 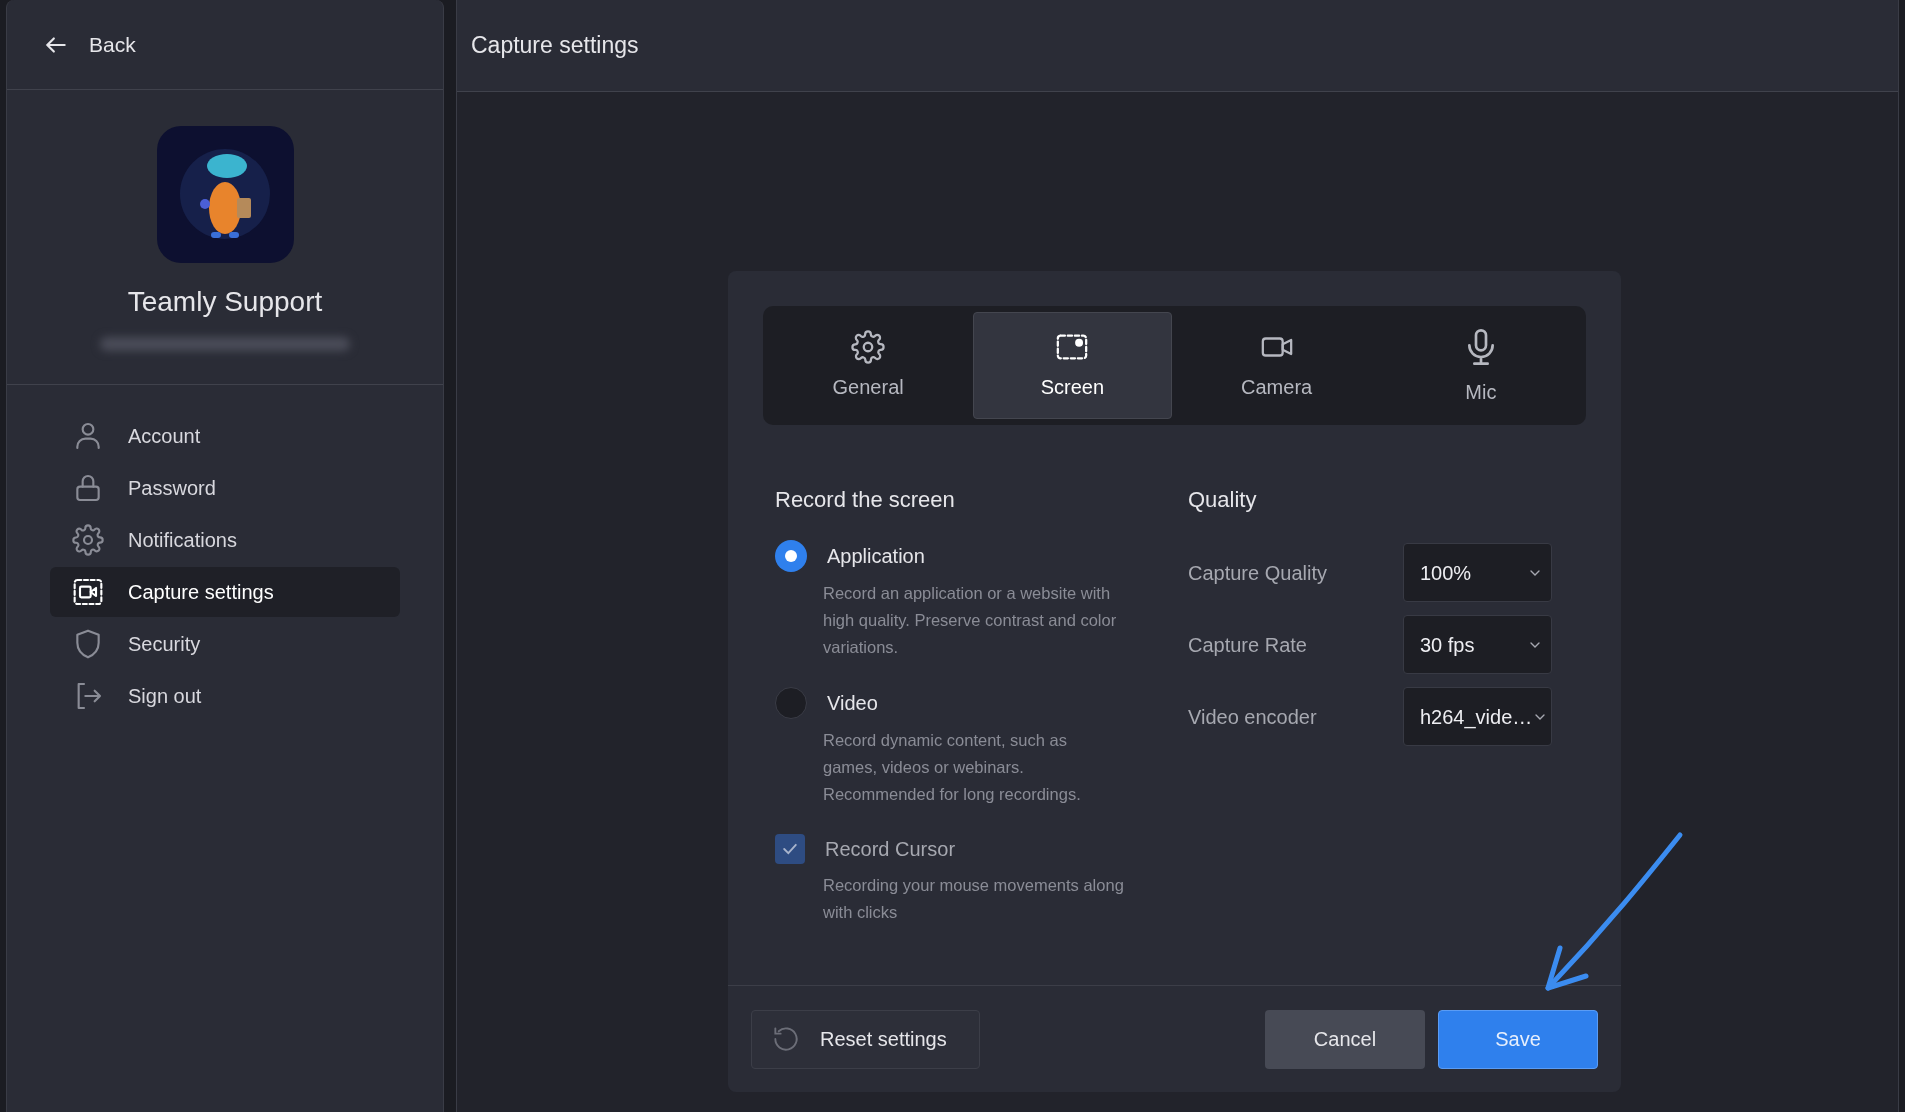 I want to click on field-label: Capture Quality, so click(x=1258, y=573).